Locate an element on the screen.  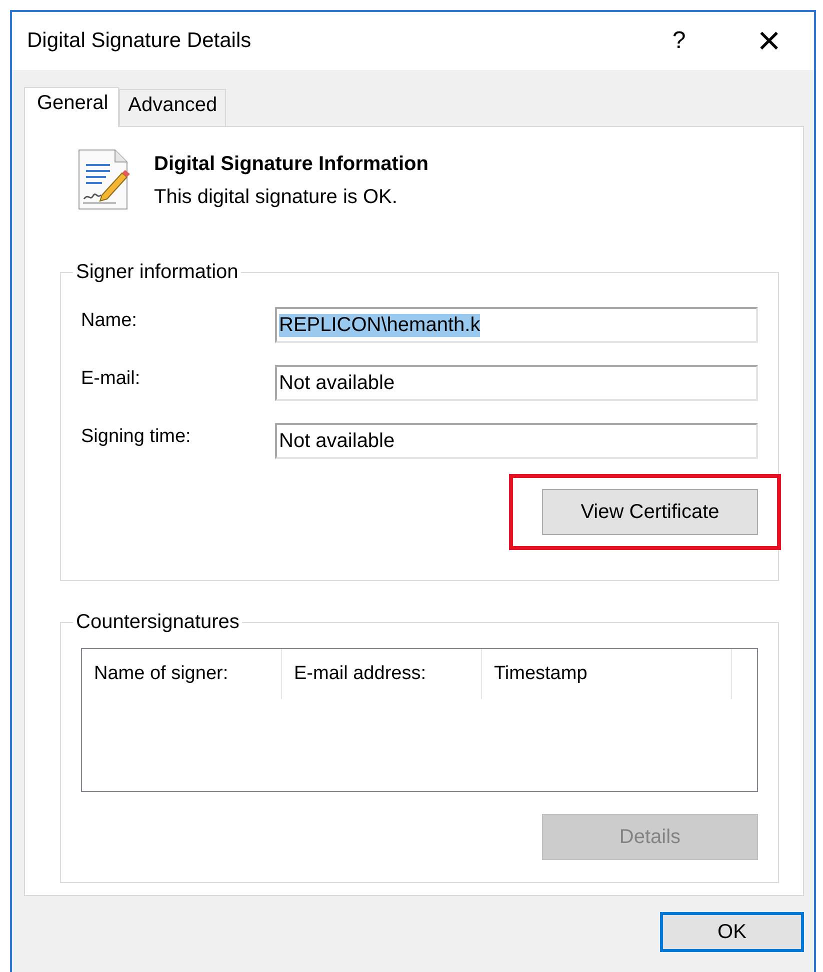
countersignatures-list: Name of signer: E-mail address: Timestamp is located at coordinates (419, 720).